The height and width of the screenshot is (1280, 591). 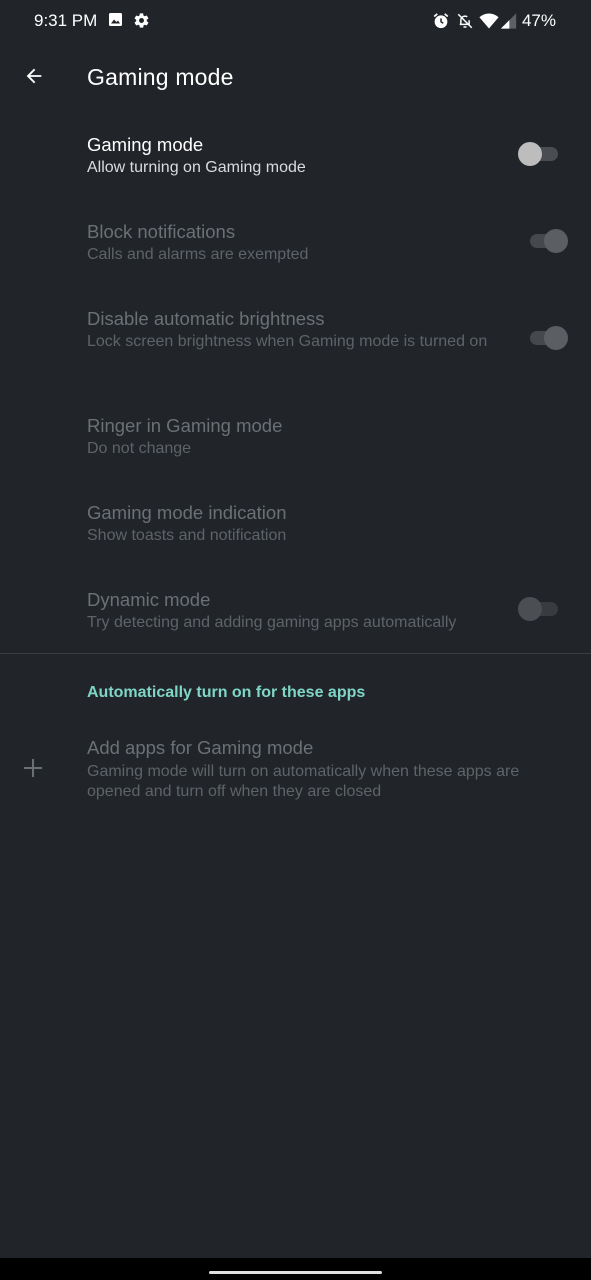 What do you see at coordinates (185, 425) in the screenshot?
I see `pref-title: Ringer in Gaming mode` at bounding box center [185, 425].